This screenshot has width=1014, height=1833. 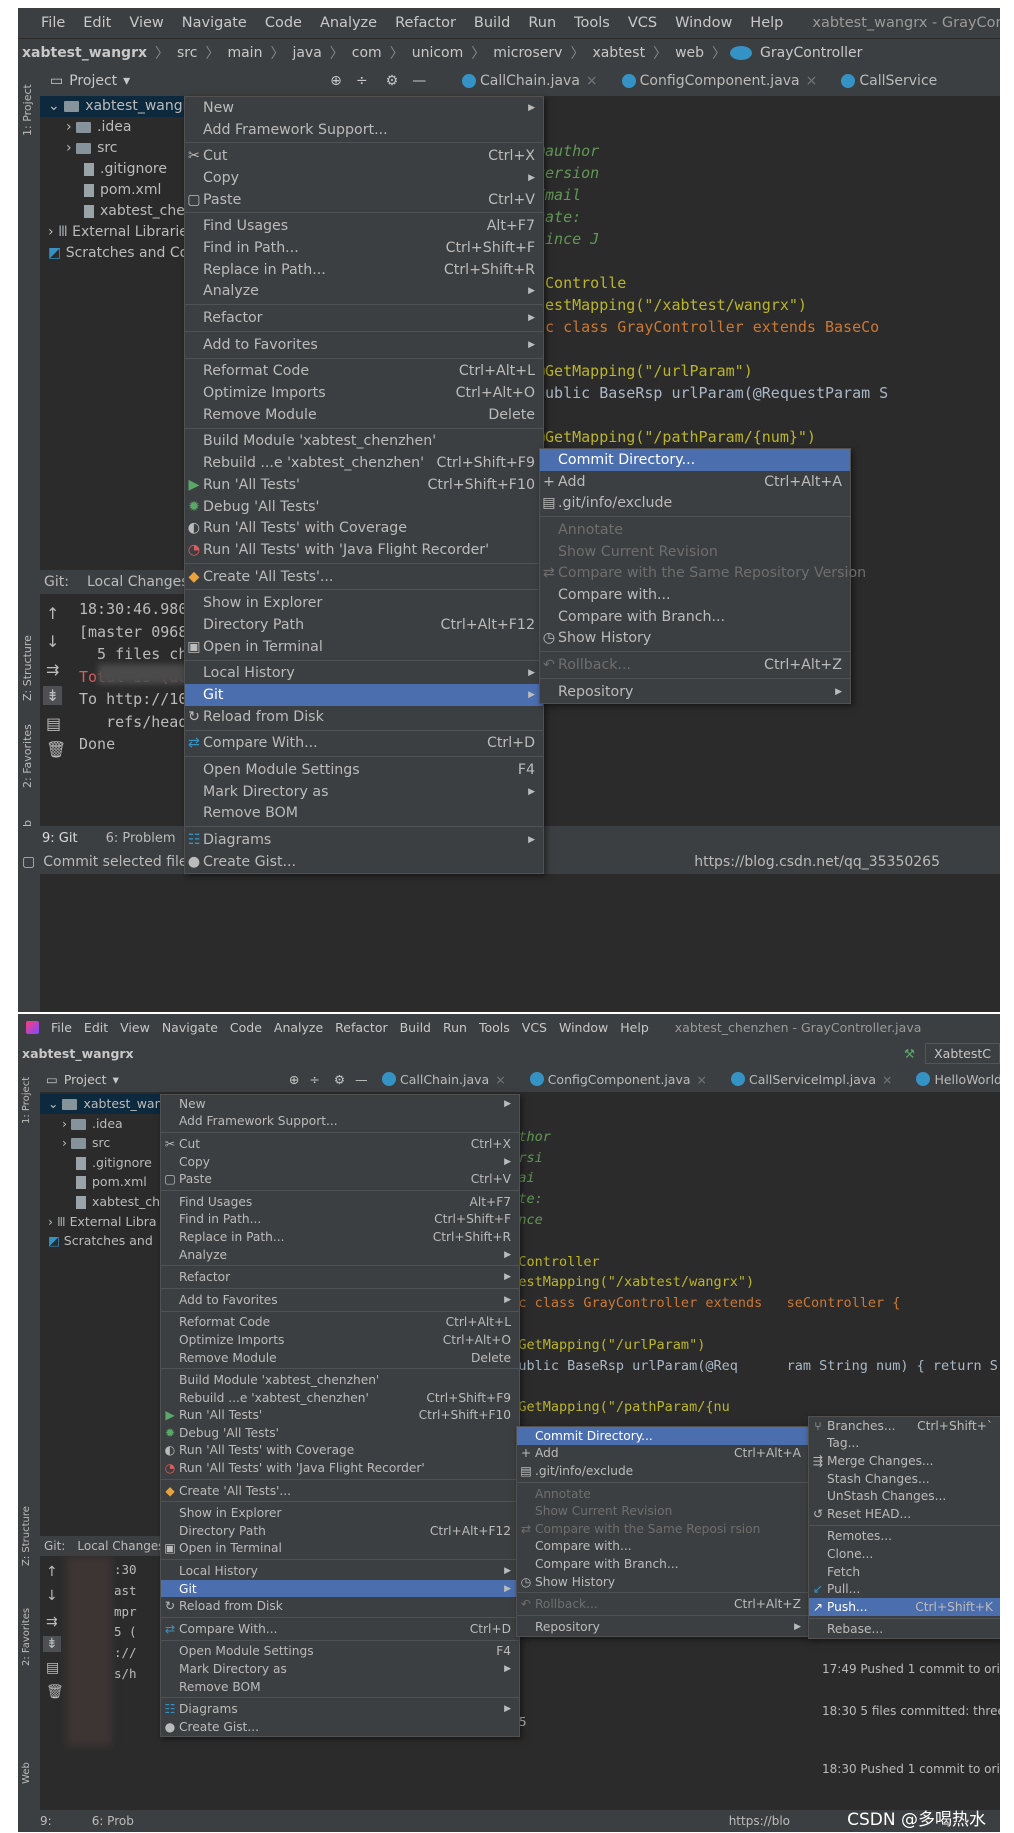 I want to click on tree-node: xabtest_chenz, so click(x=120, y=211).